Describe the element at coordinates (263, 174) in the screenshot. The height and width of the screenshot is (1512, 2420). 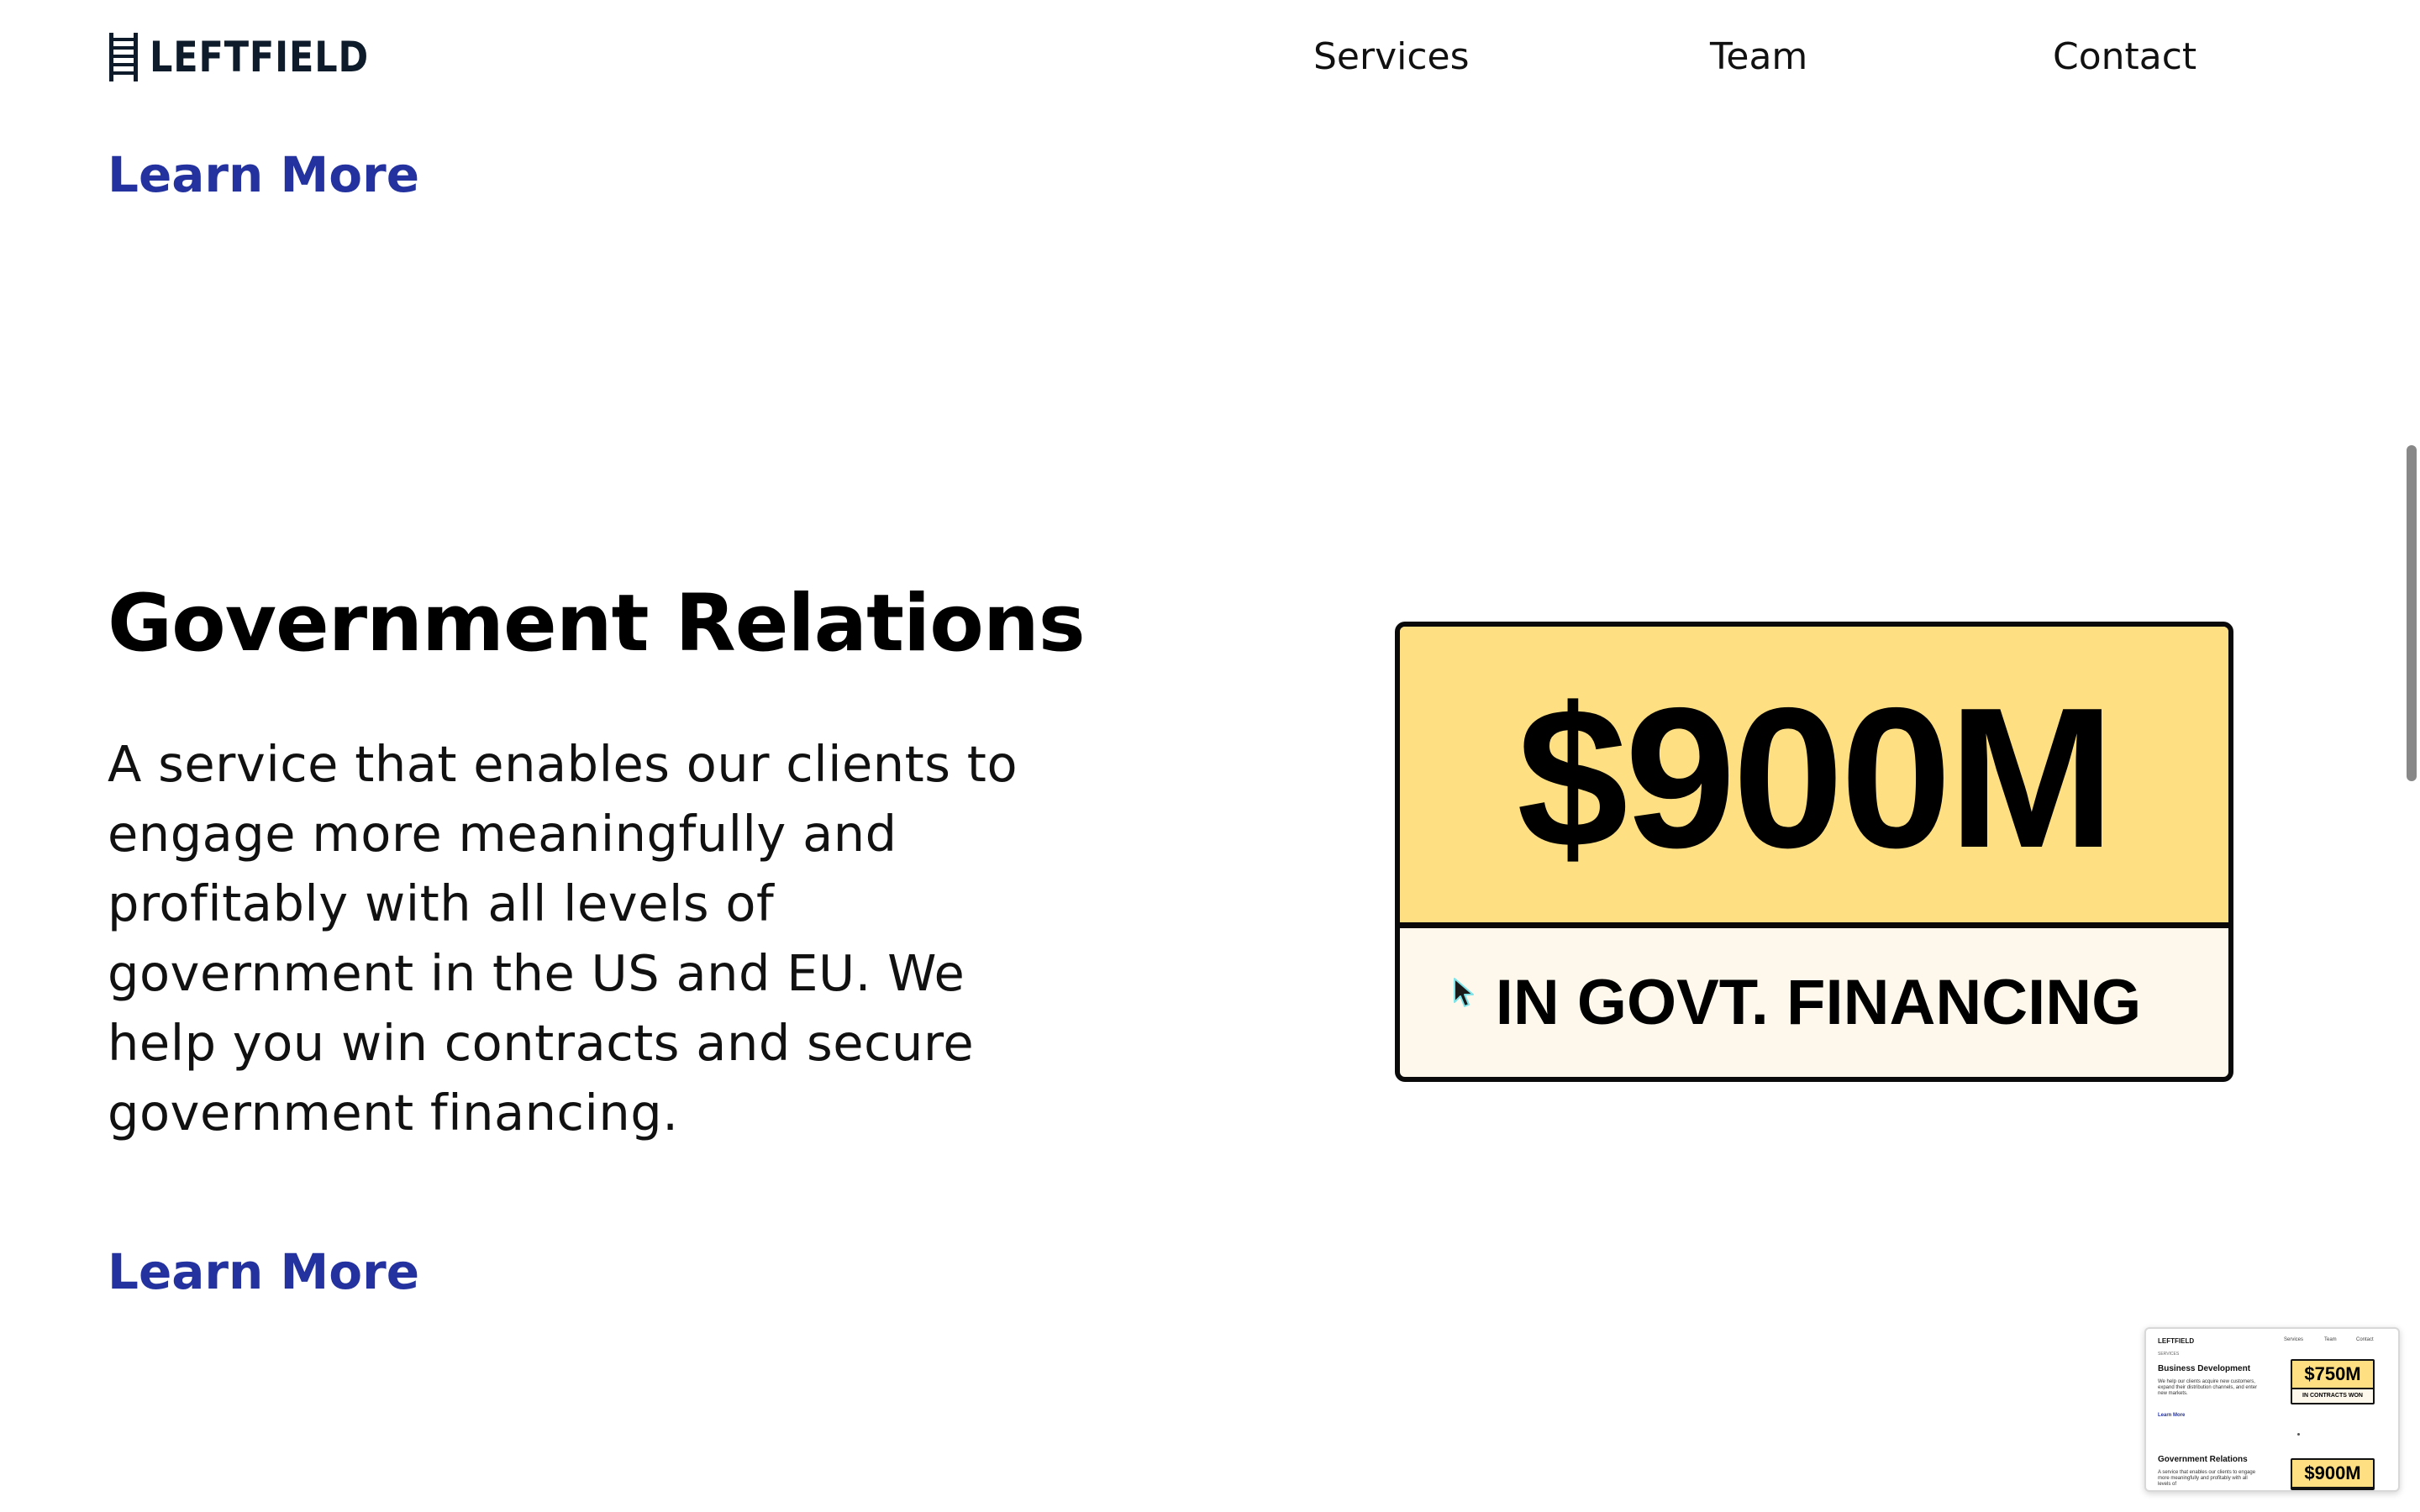
I see `learn-more-link-previous: Learn More` at that location.